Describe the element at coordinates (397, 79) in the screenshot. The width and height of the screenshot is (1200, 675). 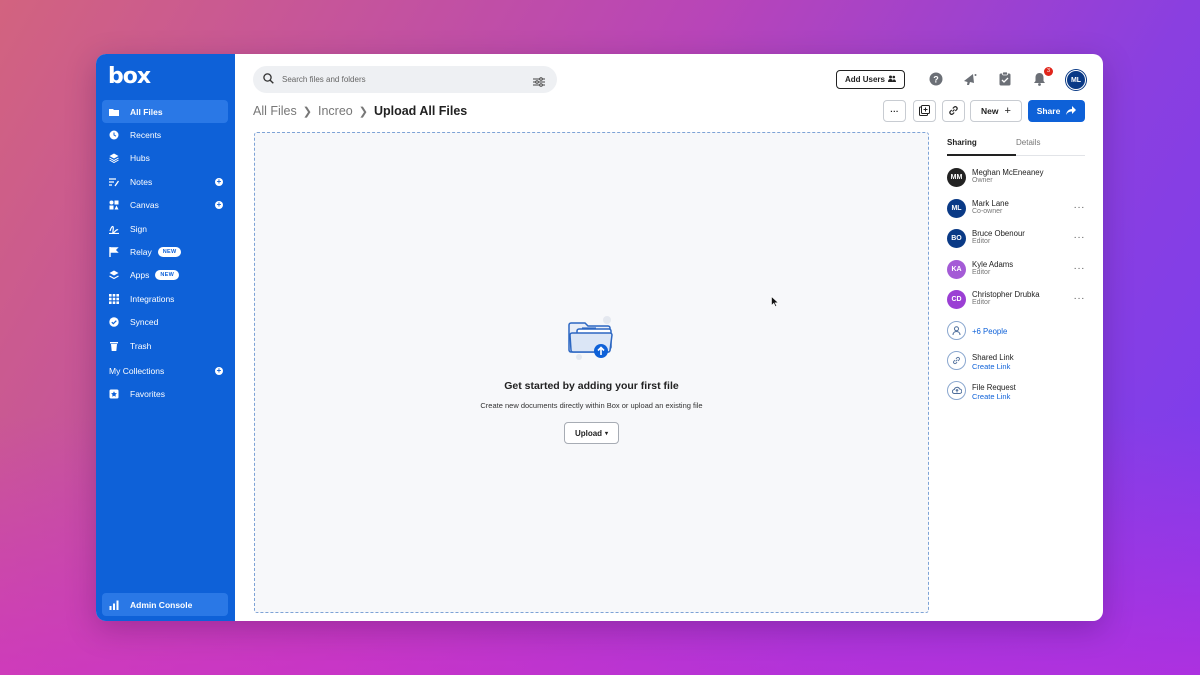
I see `search-input` at that location.